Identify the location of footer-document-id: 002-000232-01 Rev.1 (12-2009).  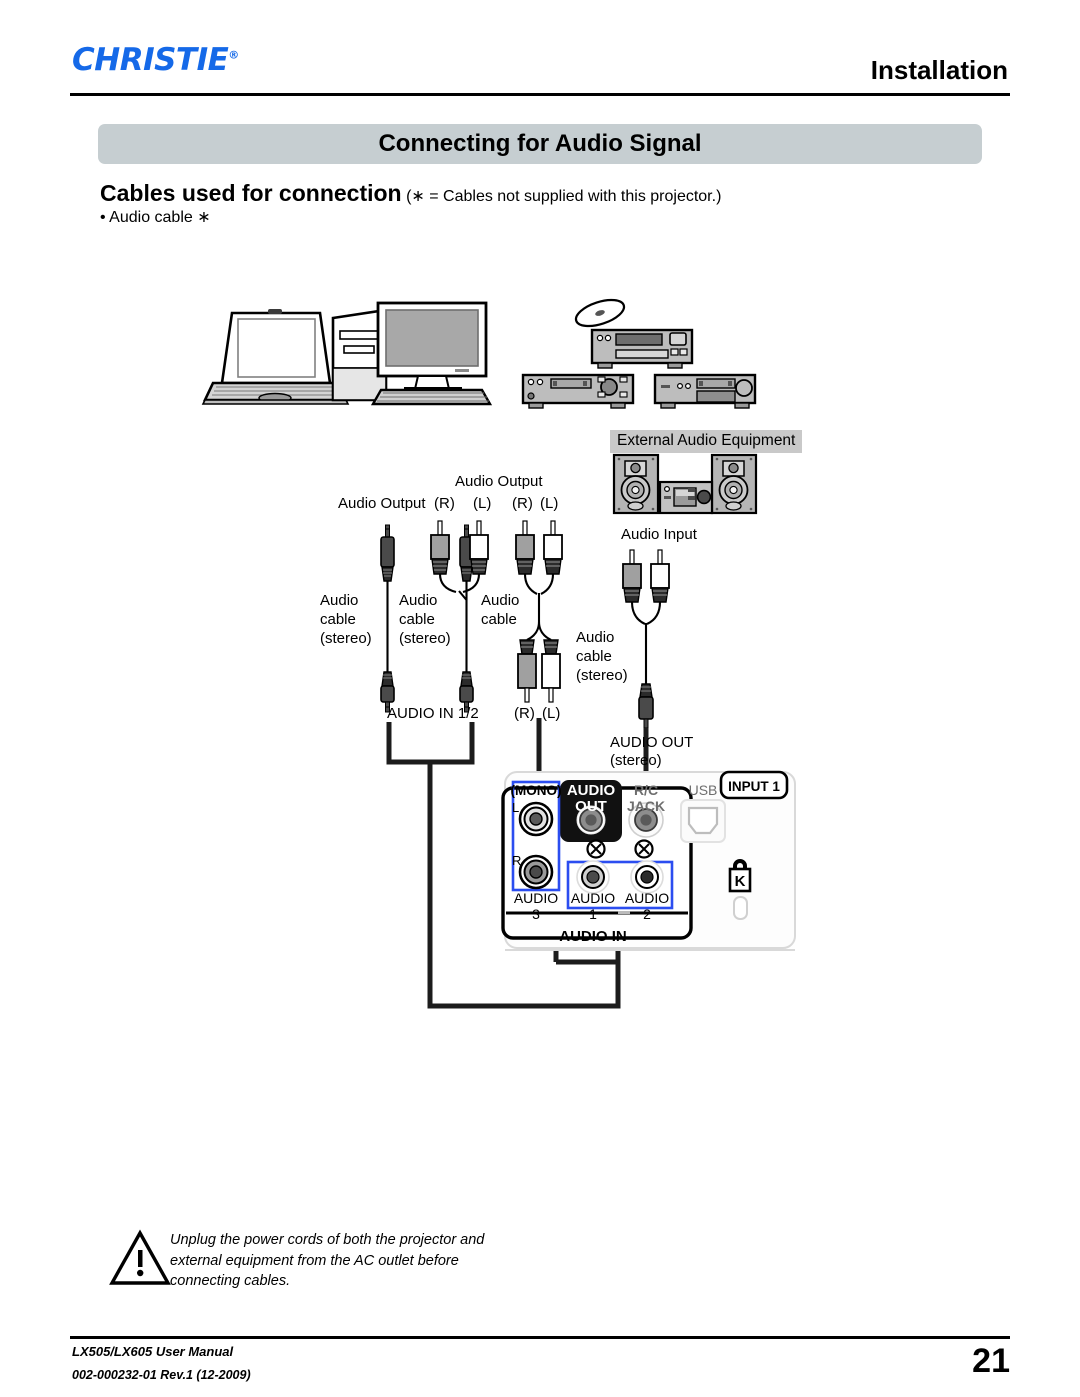
(161, 1375).